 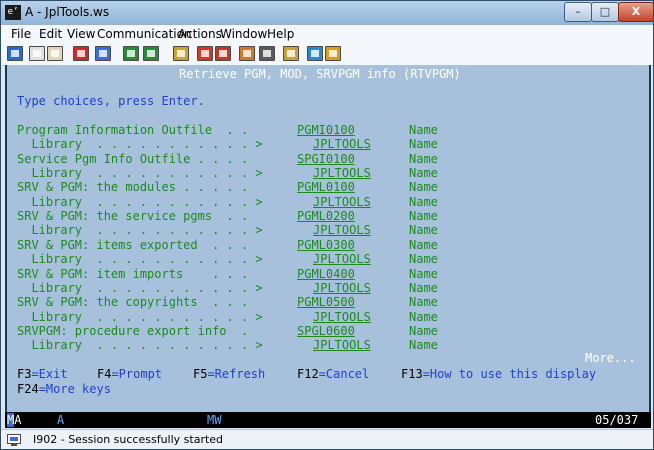 What do you see at coordinates (336, 130) in the screenshot?
I see `outfile-input: PGMI0100` at bounding box center [336, 130].